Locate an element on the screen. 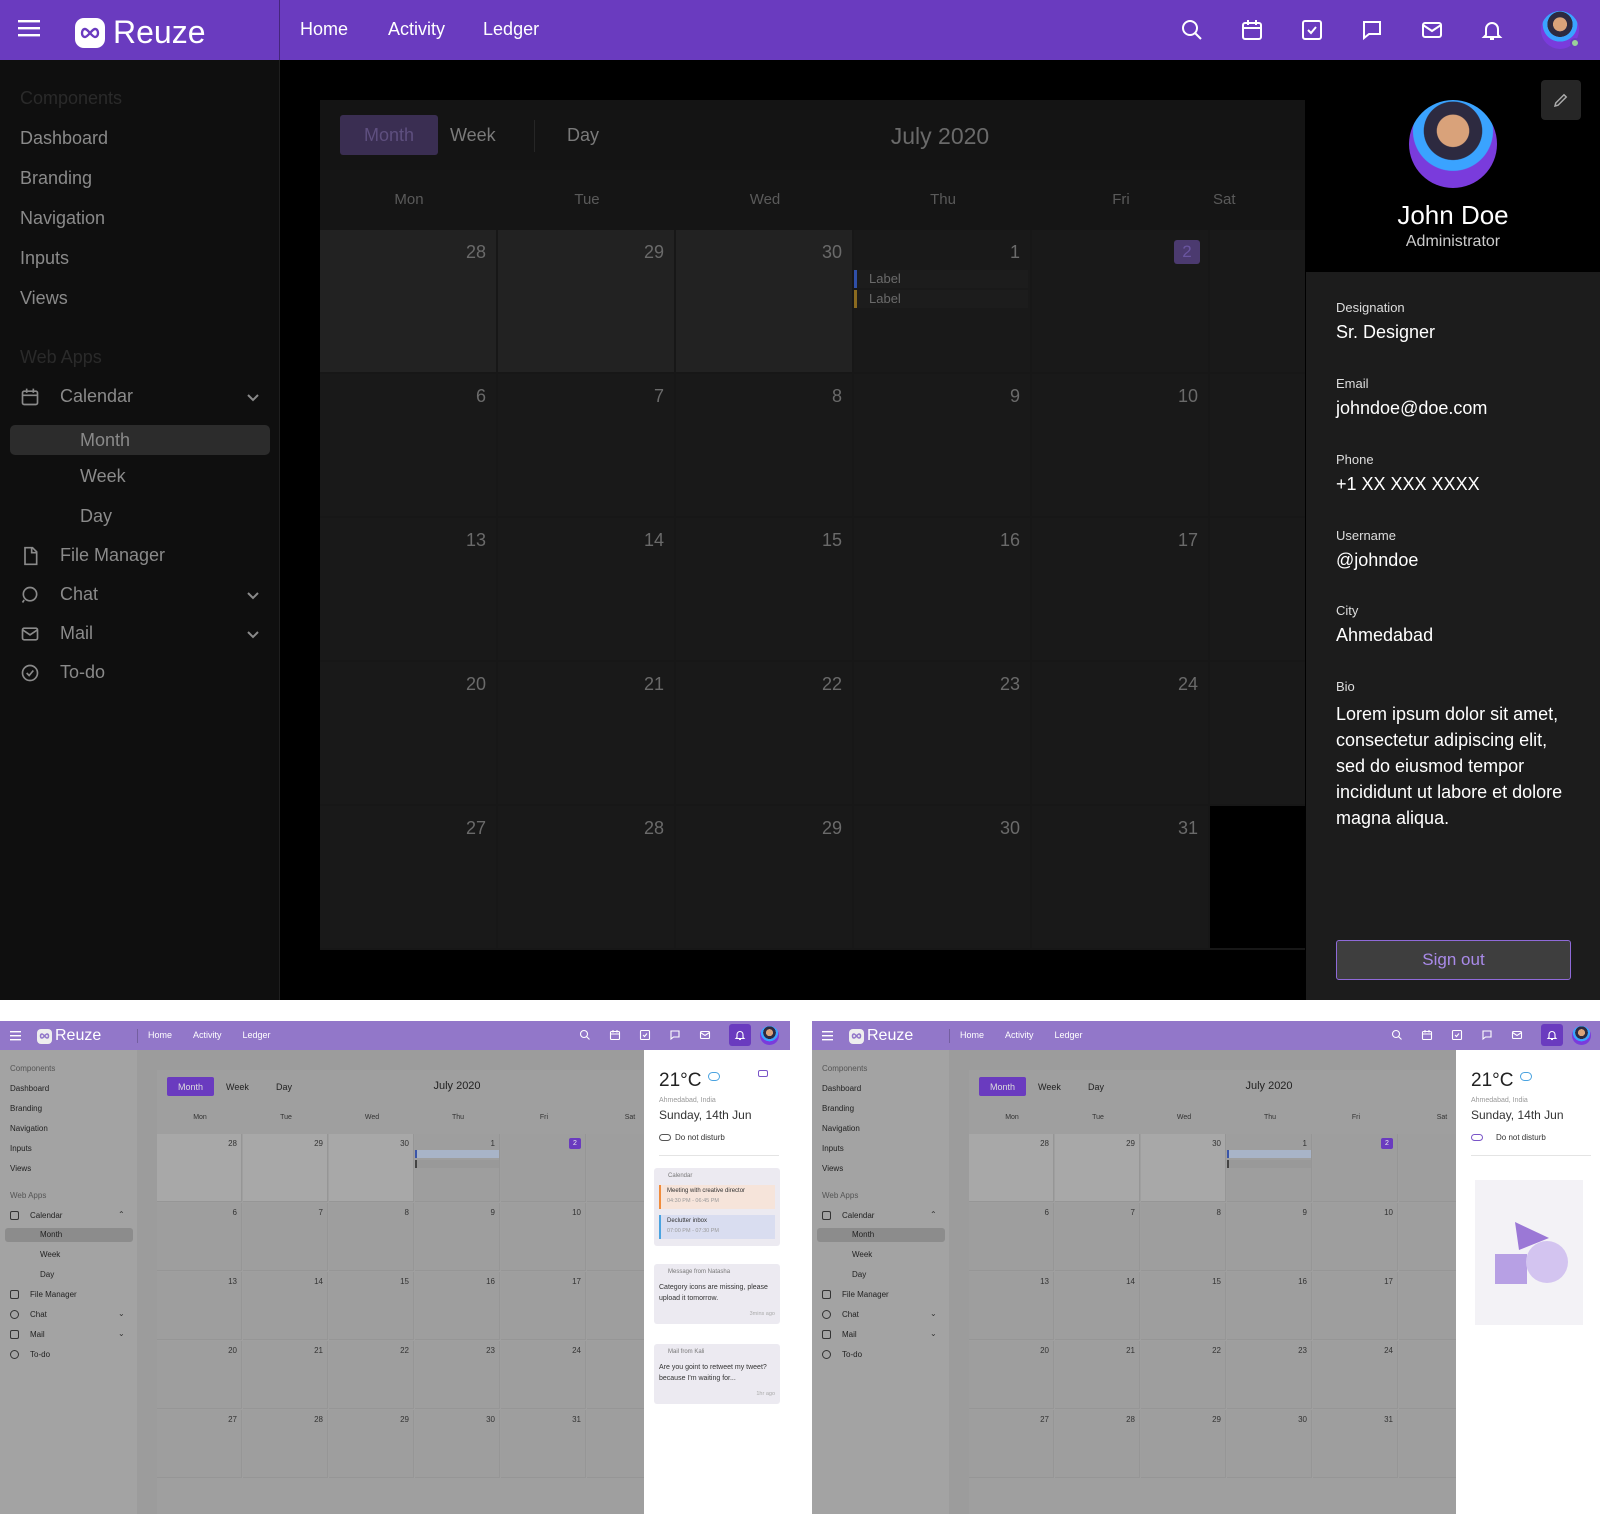 This screenshot has width=1600, height=1514. sidebar-item-inputs: Inputs is located at coordinates (44, 258).